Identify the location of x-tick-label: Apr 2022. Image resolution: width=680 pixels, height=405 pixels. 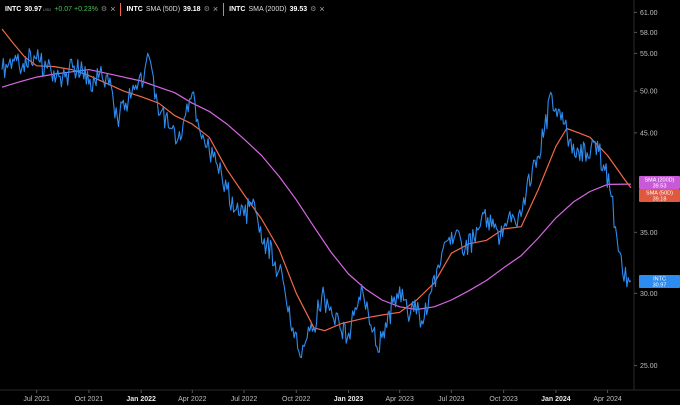
(192, 399).